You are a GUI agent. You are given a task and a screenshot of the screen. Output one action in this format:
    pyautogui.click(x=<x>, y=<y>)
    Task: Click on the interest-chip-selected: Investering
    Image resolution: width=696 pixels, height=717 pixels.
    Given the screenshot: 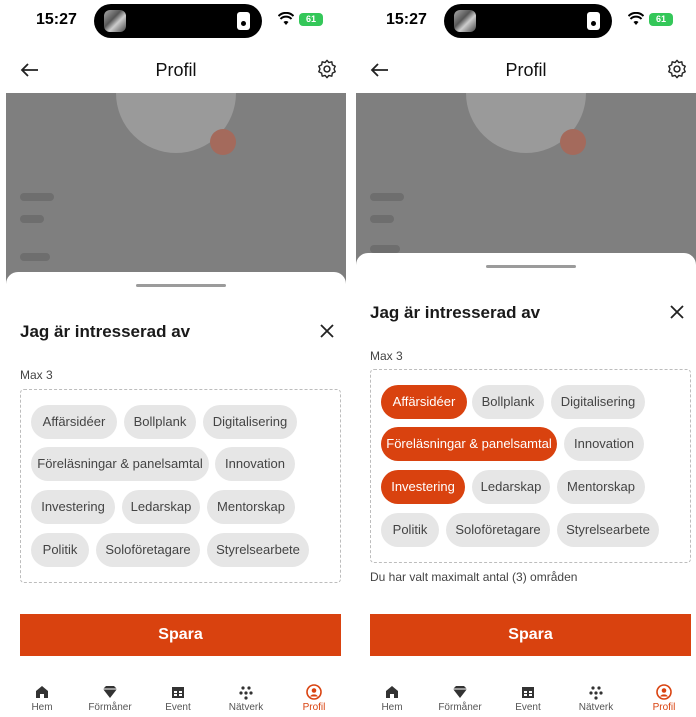 What is the action you would take?
    pyautogui.click(x=423, y=487)
    